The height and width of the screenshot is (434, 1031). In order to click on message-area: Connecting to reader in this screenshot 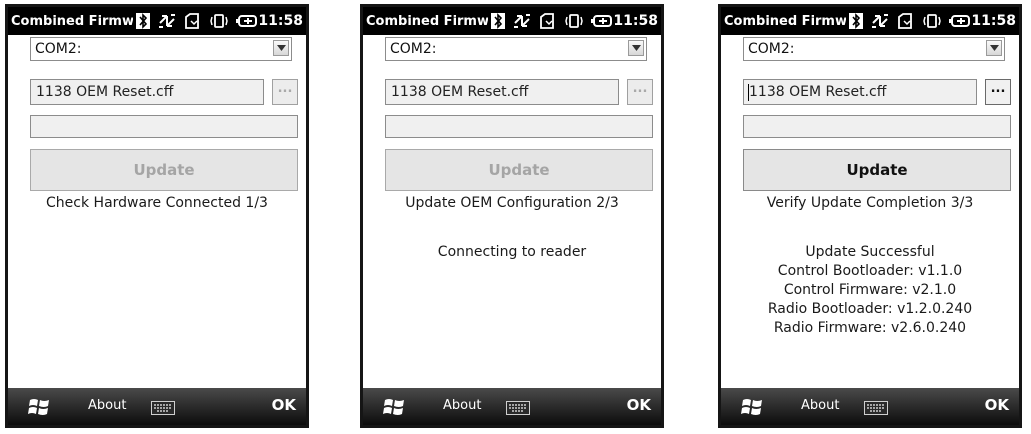, I will do `click(512, 252)`.